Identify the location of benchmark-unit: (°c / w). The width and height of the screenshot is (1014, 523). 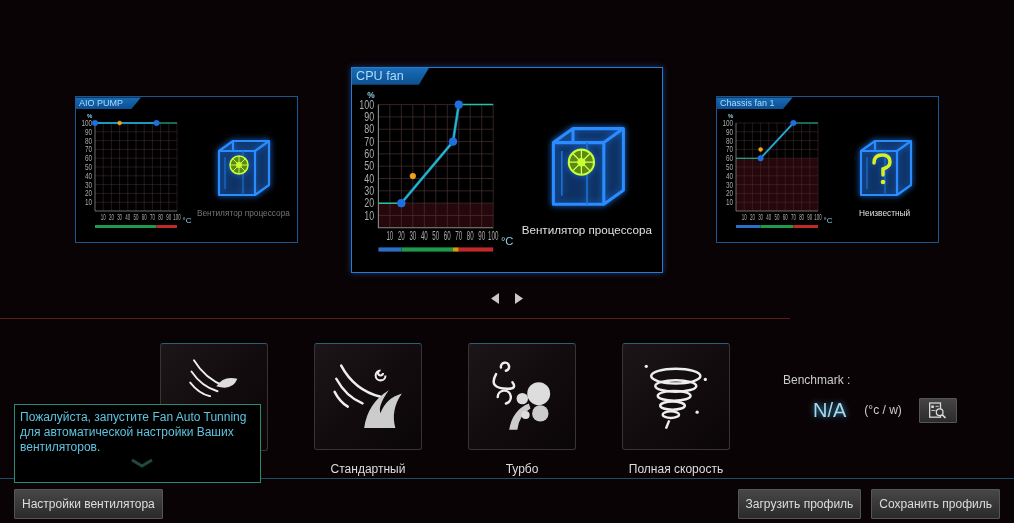
(883, 410).